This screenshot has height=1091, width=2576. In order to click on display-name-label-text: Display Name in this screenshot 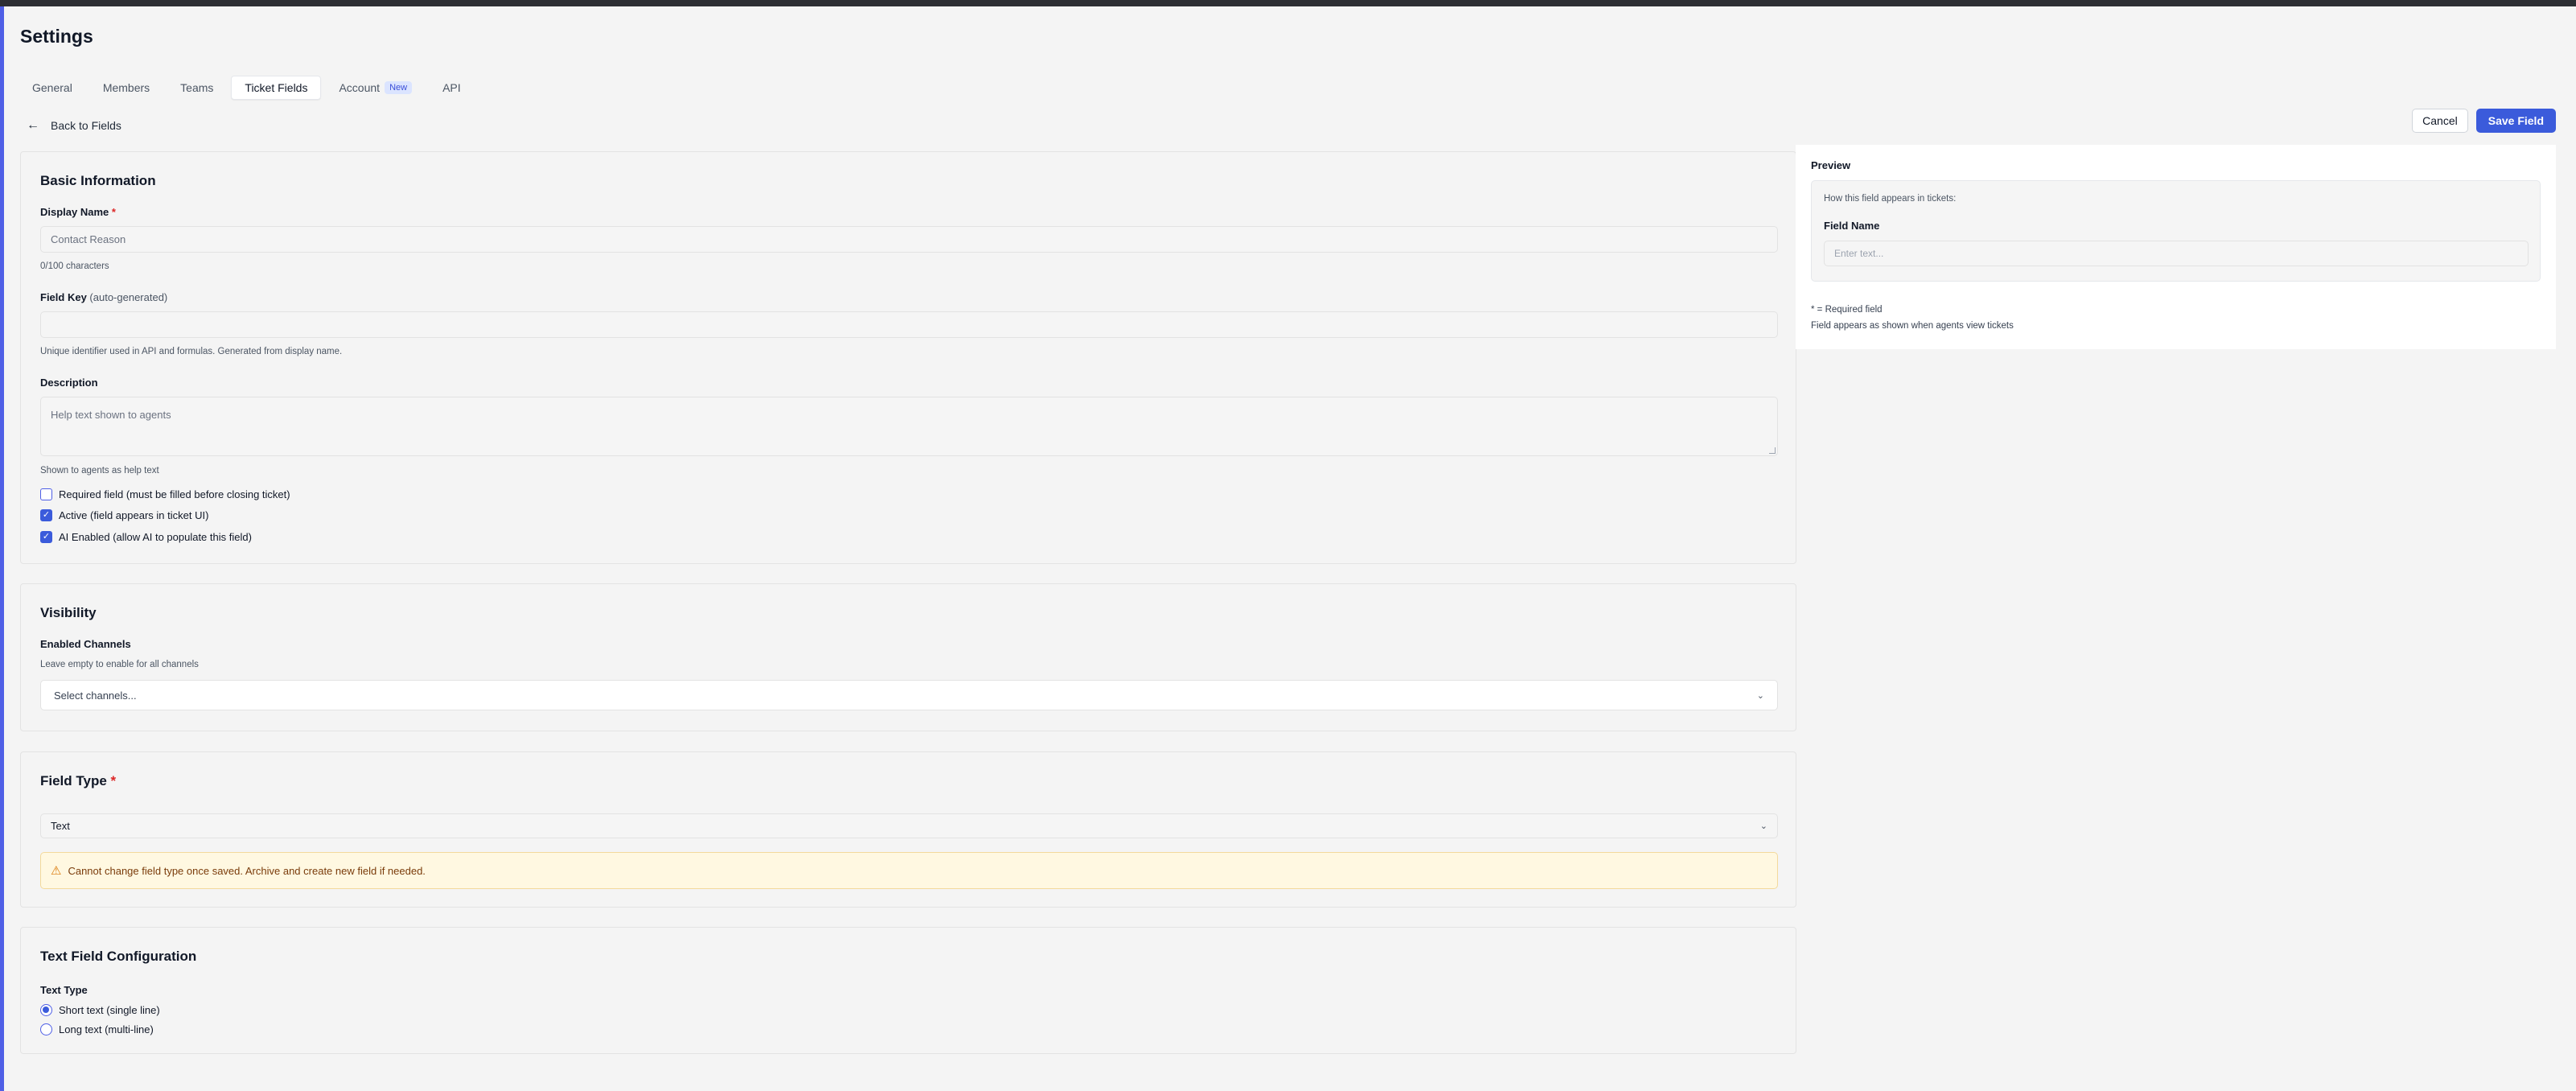, I will do `click(74, 212)`.